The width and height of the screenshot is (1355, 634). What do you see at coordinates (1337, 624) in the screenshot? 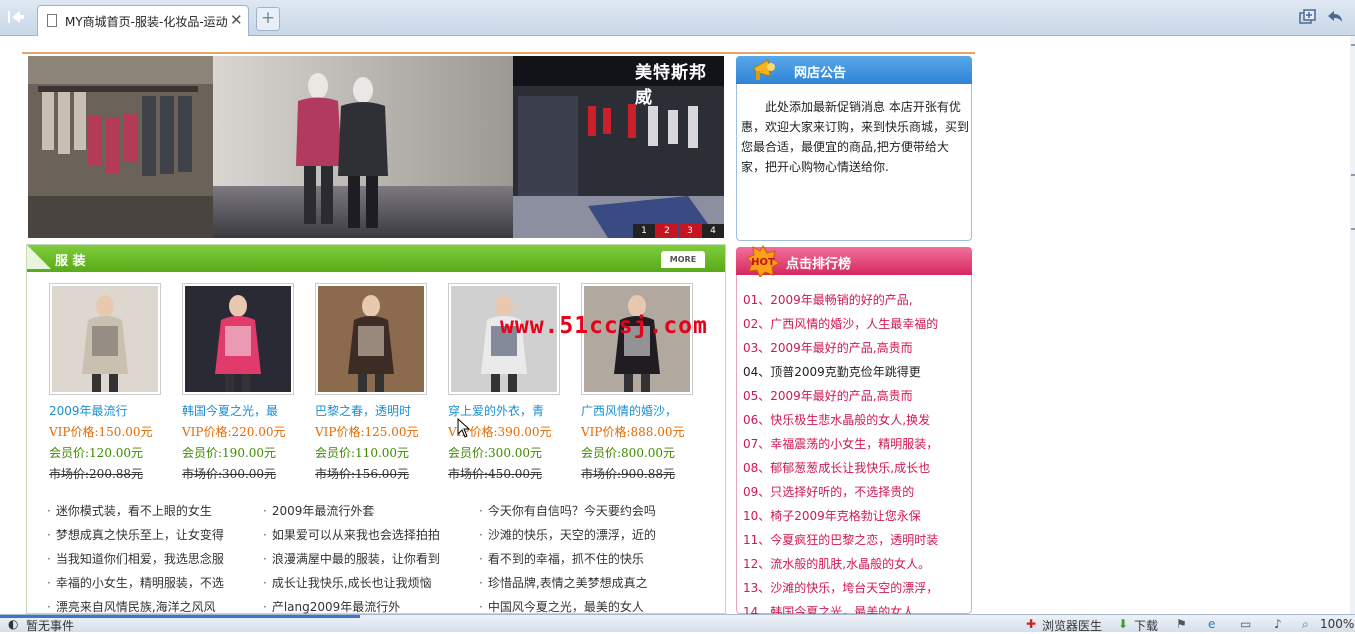
I see `zoom-level: 100%` at bounding box center [1337, 624].